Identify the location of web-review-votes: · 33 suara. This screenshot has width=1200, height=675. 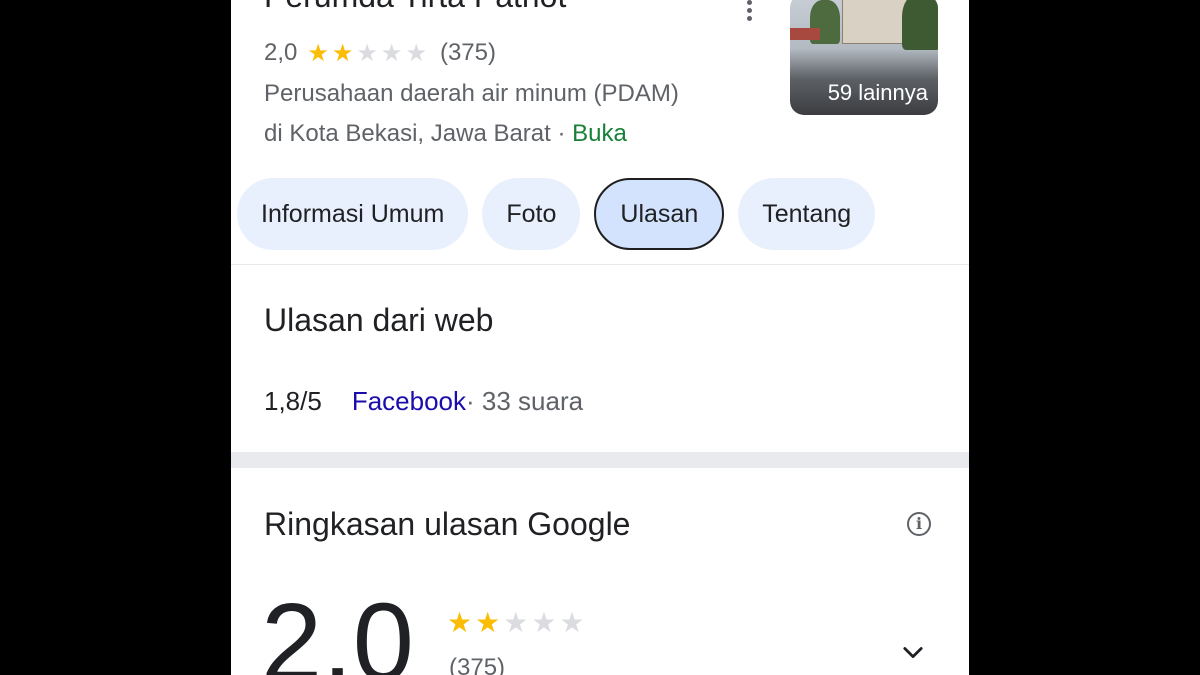
(525, 401).